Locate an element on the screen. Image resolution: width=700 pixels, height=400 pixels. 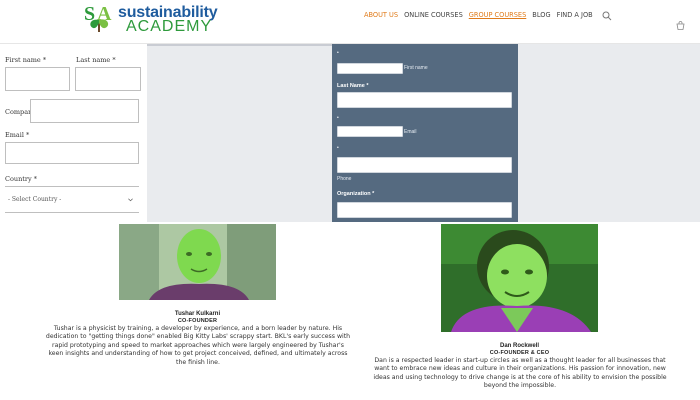
first-name-sublabel: First name is located at coordinates (416, 68).